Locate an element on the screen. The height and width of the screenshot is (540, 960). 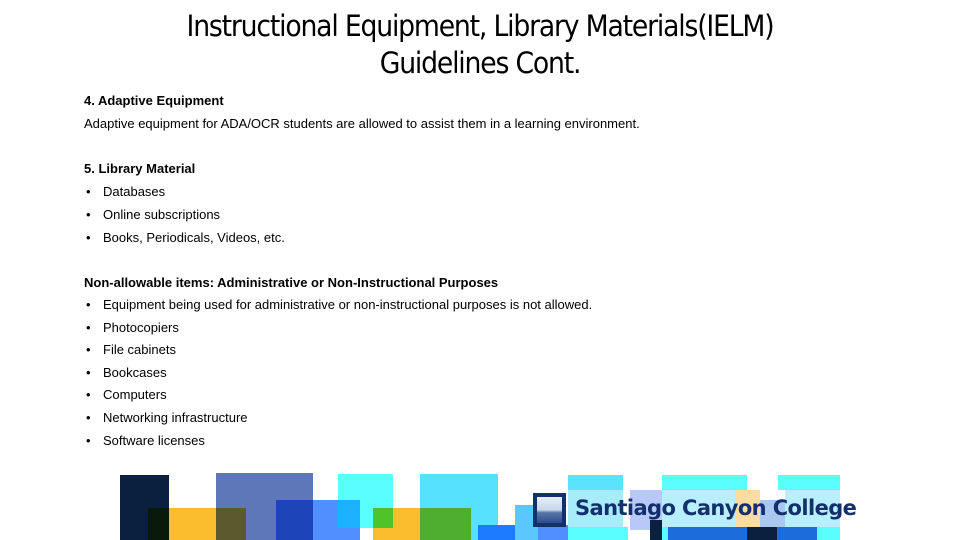
college-name: Santiago Canyon College is located at coordinates (716, 508).